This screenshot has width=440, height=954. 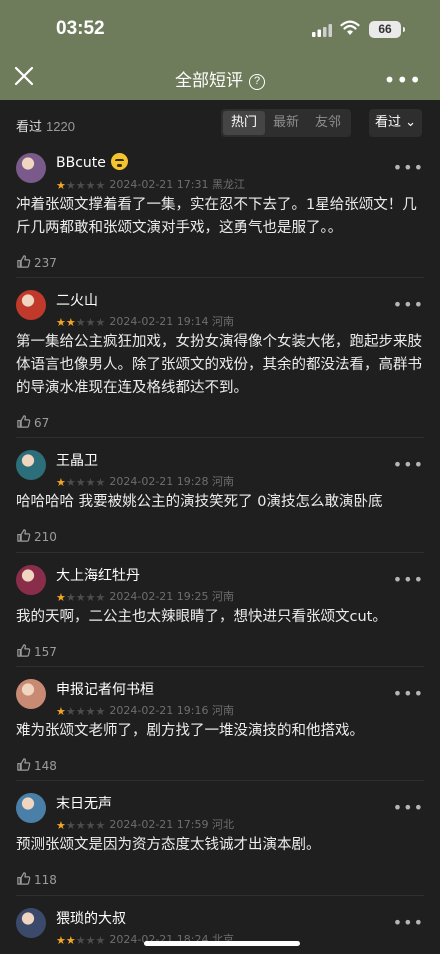 I want to click on status-time: 03:52, so click(x=80, y=28).